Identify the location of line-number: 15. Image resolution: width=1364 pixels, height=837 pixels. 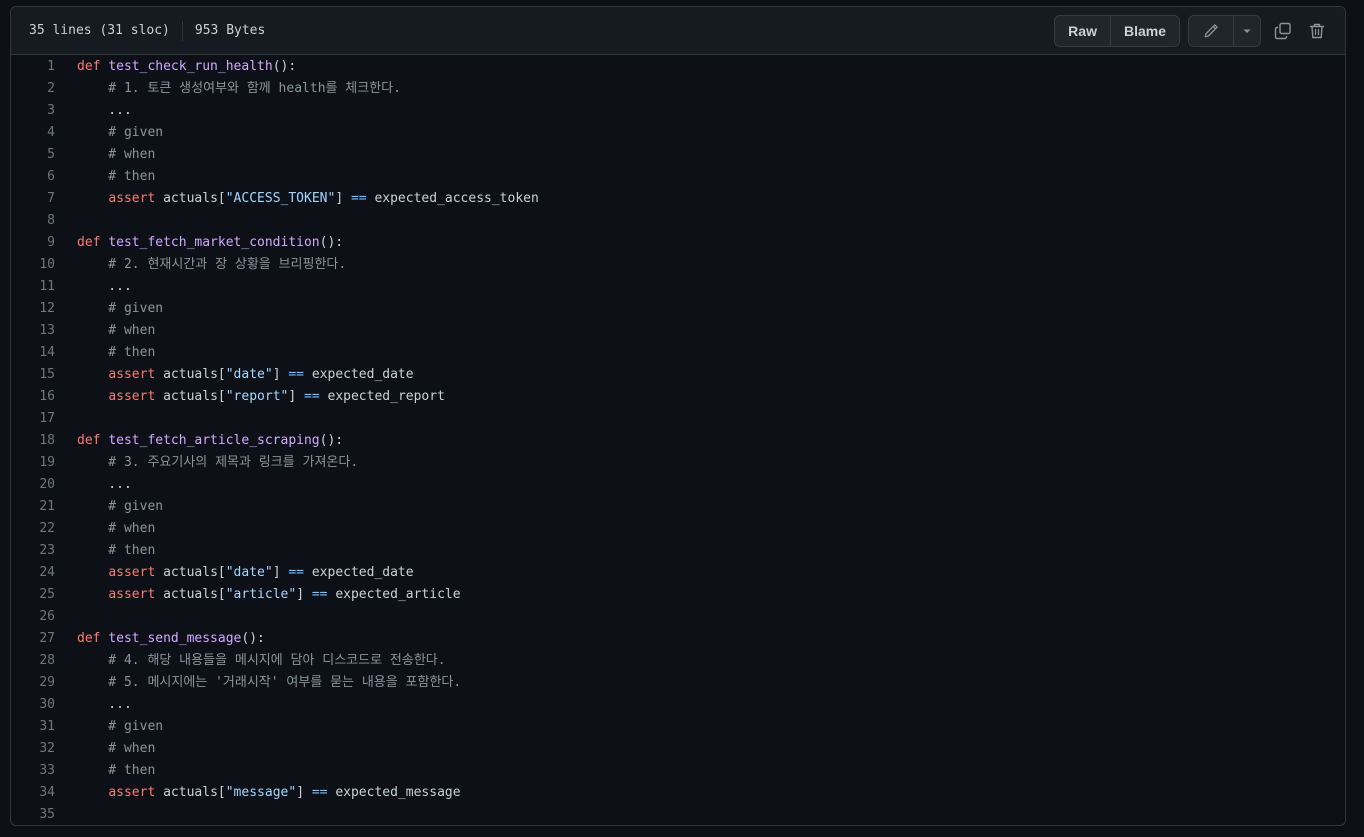
(33, 375).